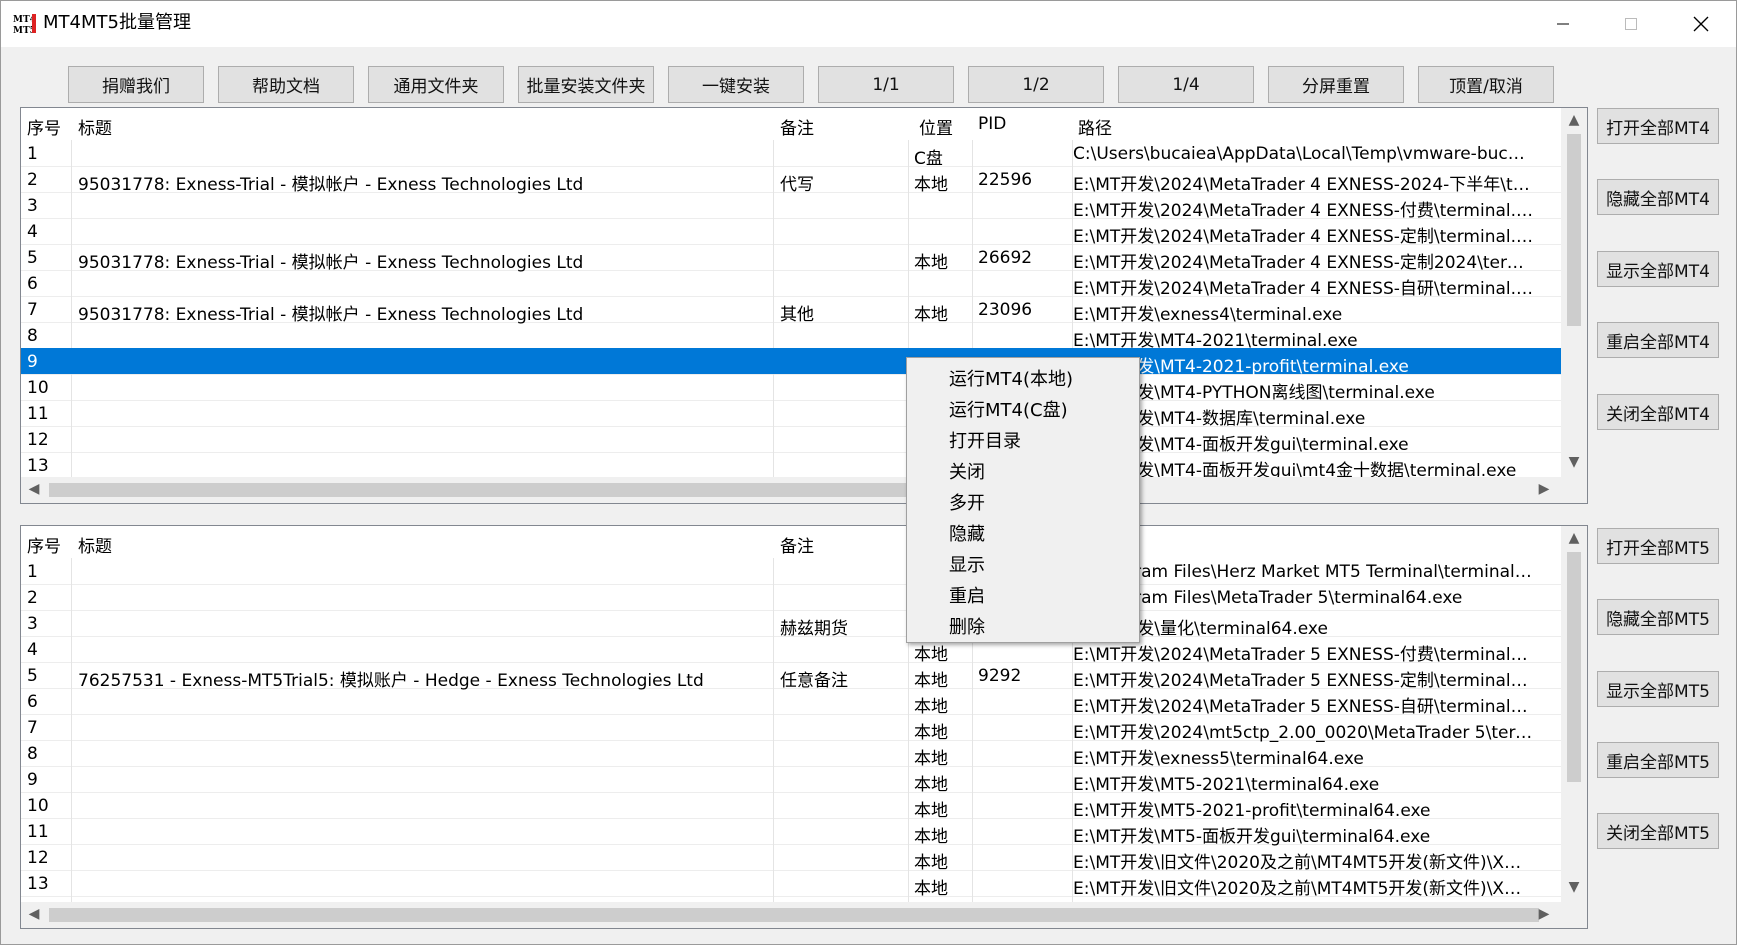  I want to click on mt4-horizontal-thumb, so click(497, 490).